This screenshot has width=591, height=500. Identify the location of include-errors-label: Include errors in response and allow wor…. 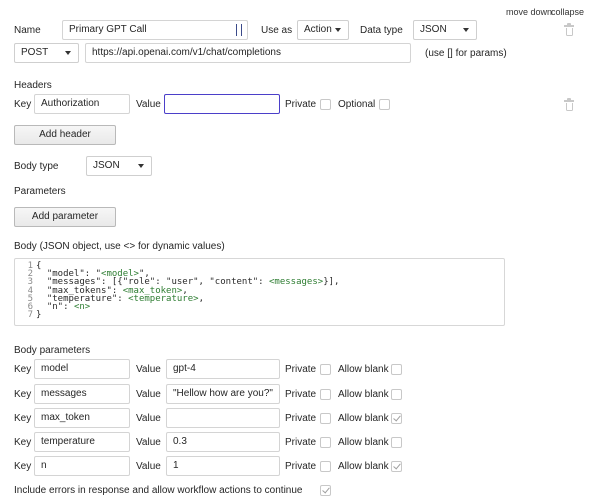
(158, 490).